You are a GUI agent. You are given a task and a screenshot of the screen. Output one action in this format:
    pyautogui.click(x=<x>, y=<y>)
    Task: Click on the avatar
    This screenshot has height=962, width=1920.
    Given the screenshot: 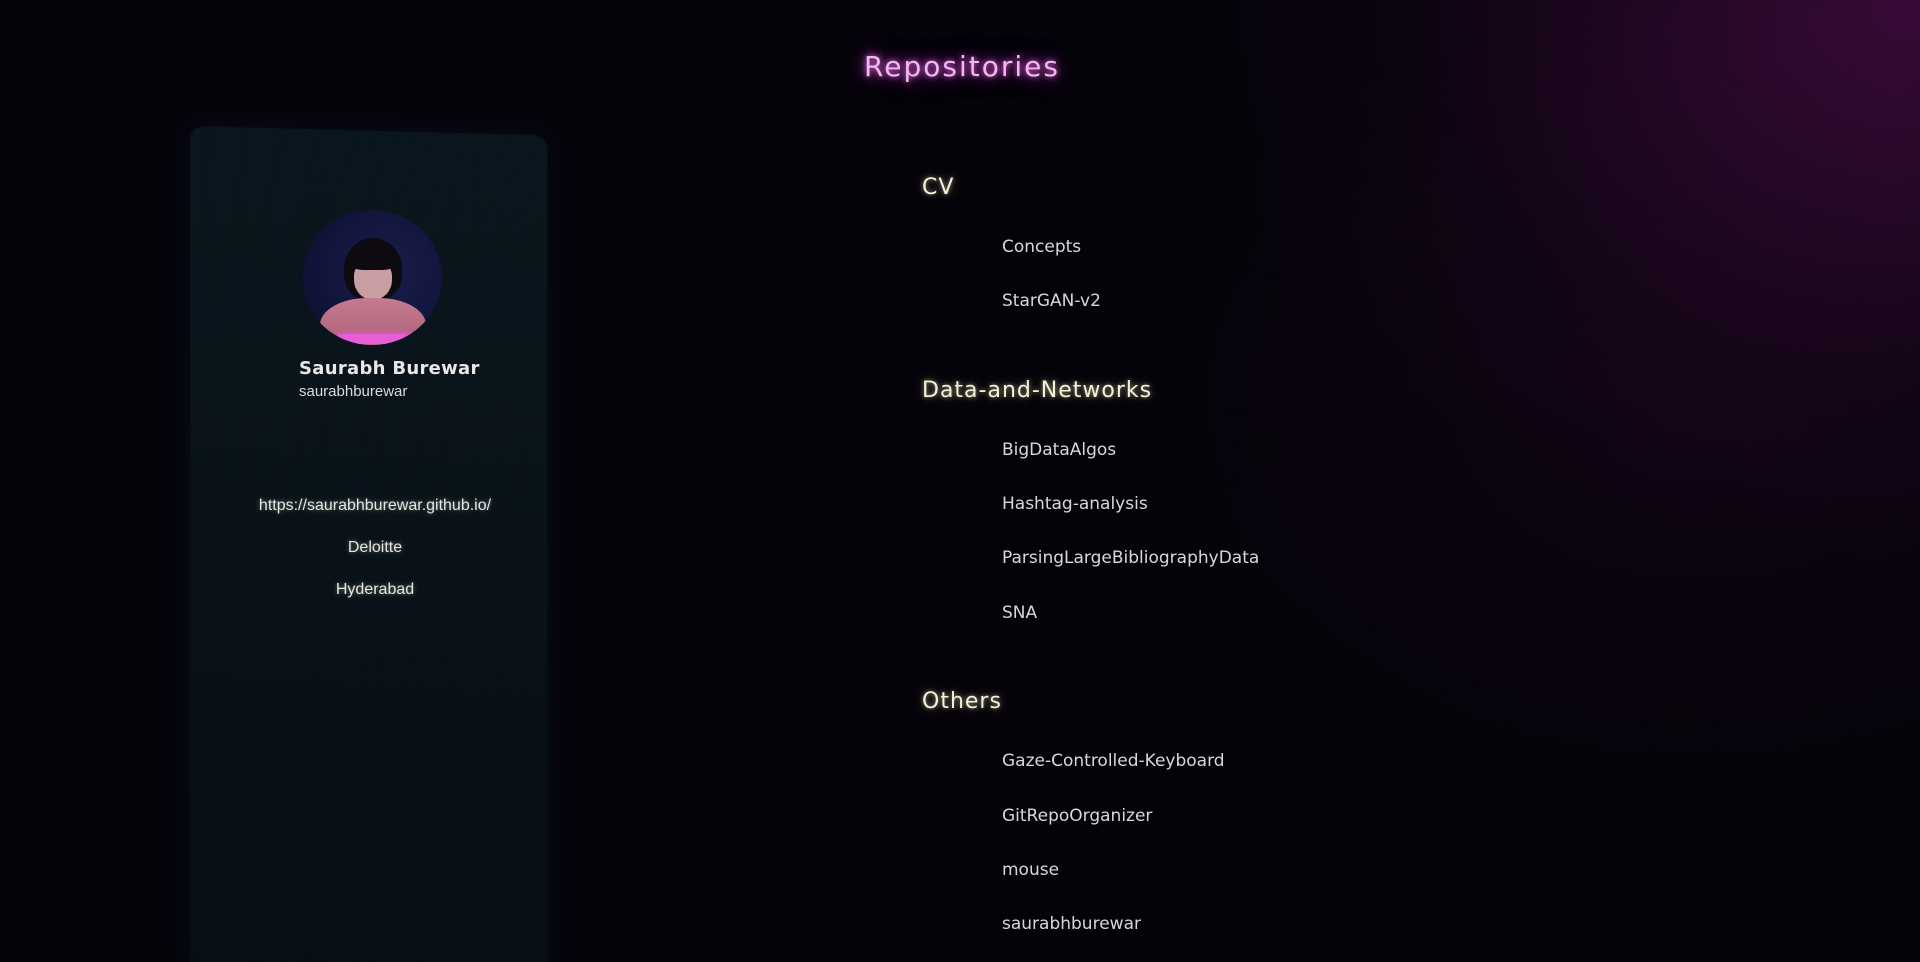 What is the action you would take?
    pyautogui.click(x=372, y=277)
    